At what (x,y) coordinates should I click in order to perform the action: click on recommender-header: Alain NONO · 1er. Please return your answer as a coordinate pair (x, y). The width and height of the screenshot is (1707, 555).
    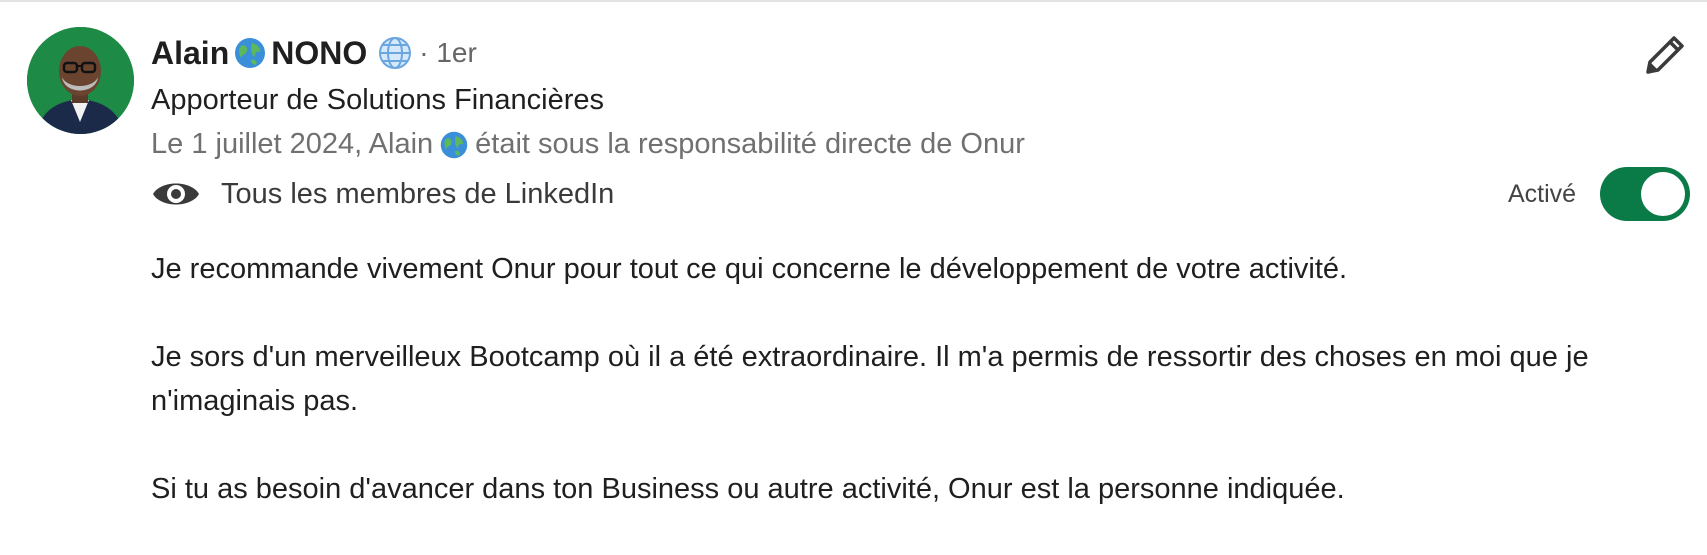
    Looking at the image, I should click on (314, 53).